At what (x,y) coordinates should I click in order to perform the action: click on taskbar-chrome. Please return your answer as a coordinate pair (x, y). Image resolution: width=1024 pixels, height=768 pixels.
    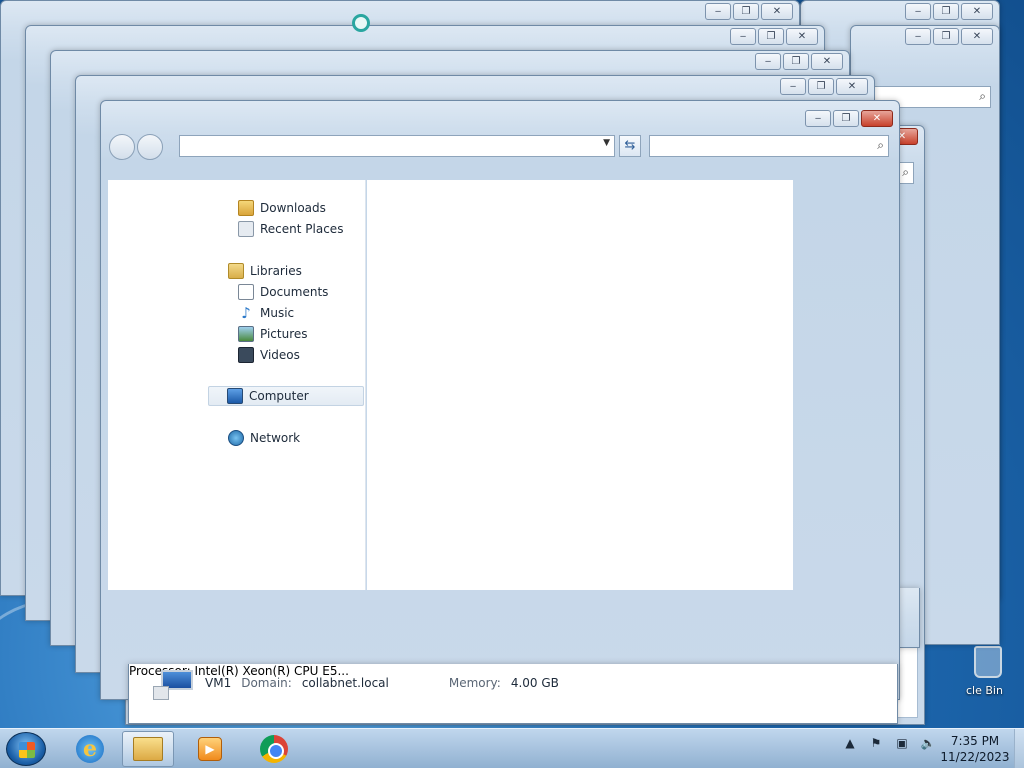
    Looking at the image, I should click on (274, 749).